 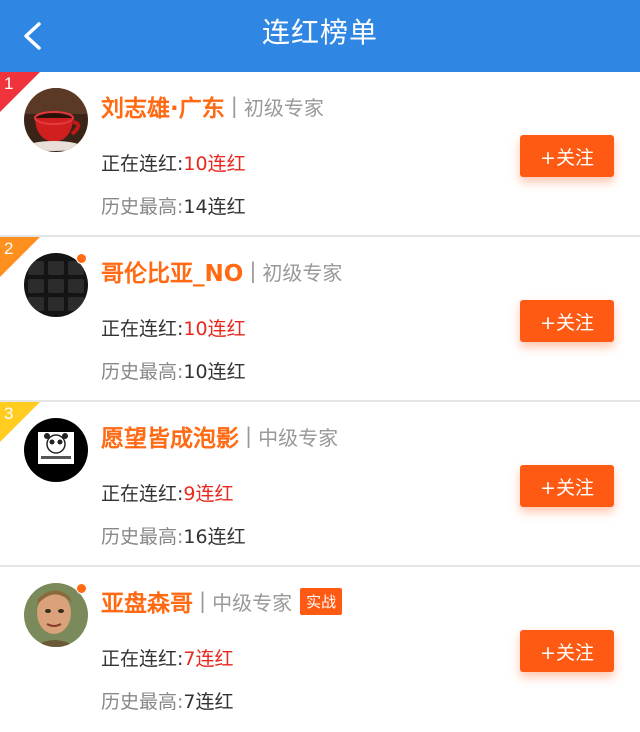 What do you see at coordinates (214, 372) in the screenshot?
I see `best-streak-value: 10连红` at bounding box center [214, 372].